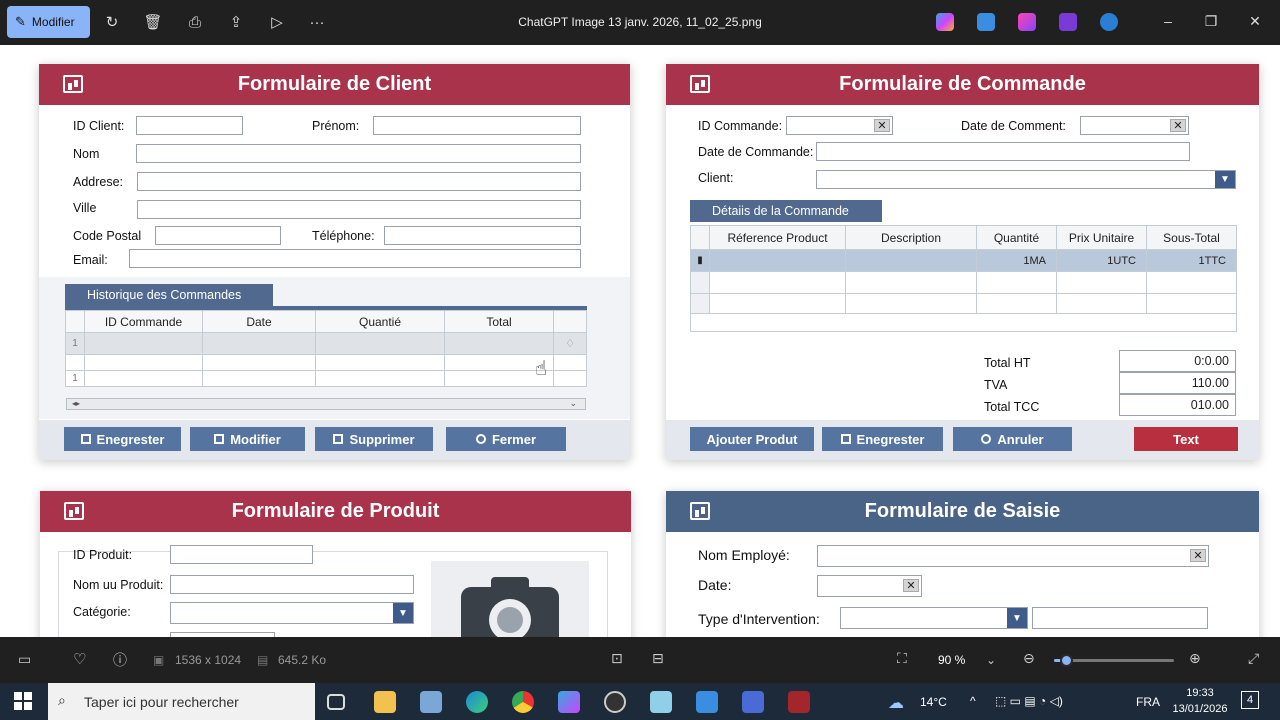 Image resolution: width=1280 pixels, height=720 pixels. What do you see at coordinates (707, 702) in the screenshot?
I see `photos-icon` at bounding box center [707, 702].